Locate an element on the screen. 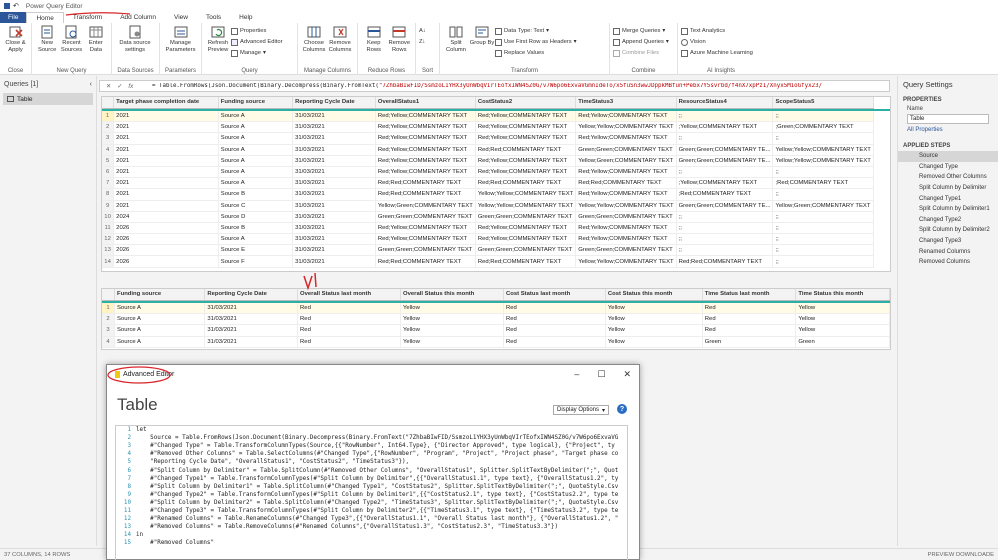 This screenshot has height=560, width=998. column-header: OverallStatus1 is located at coordinates (425, 103).